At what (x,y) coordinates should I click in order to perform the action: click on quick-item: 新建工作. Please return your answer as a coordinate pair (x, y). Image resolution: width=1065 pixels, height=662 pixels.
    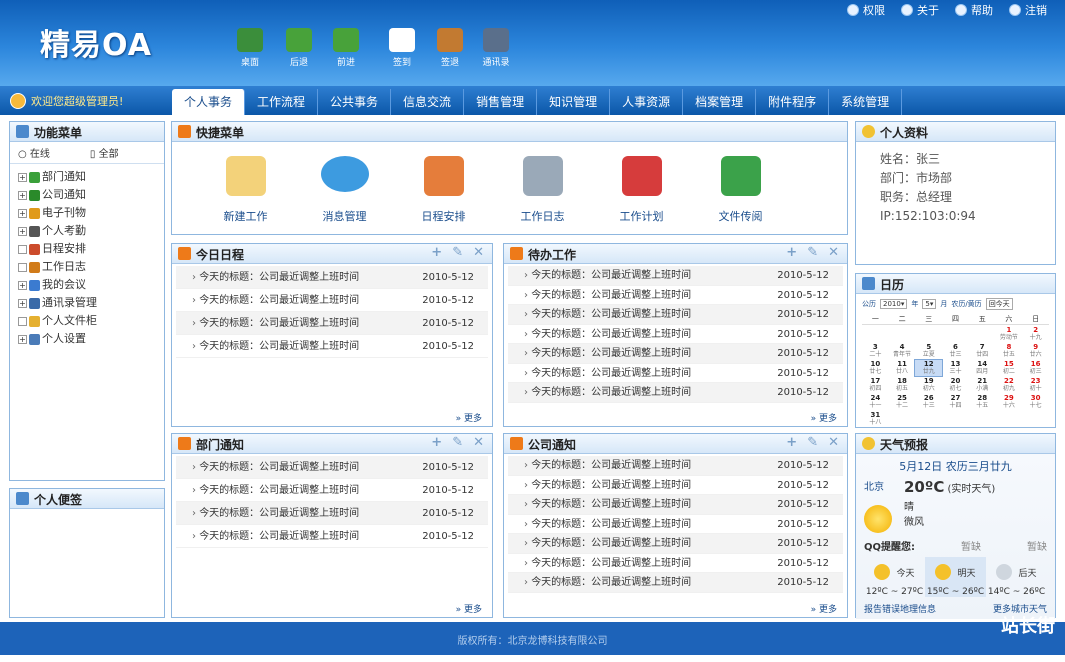
    Looking at the image, I should click on (245, 190).